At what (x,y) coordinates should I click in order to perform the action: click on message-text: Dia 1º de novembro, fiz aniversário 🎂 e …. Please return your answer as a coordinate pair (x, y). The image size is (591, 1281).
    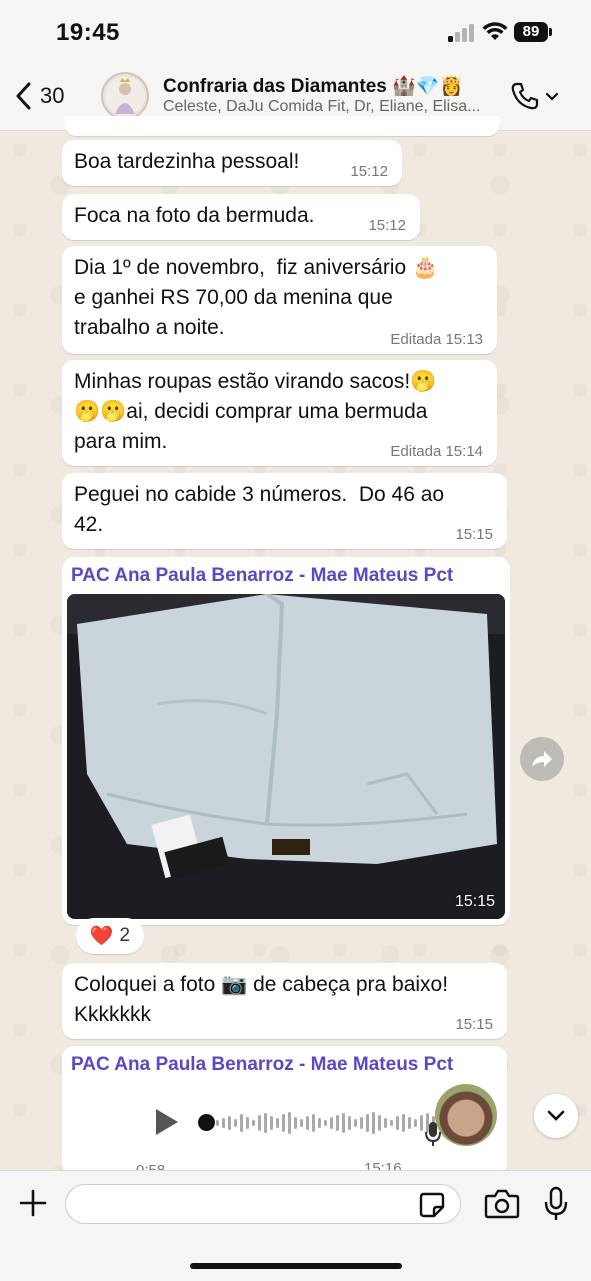
    Looking at the image, I should click on (256, 297).